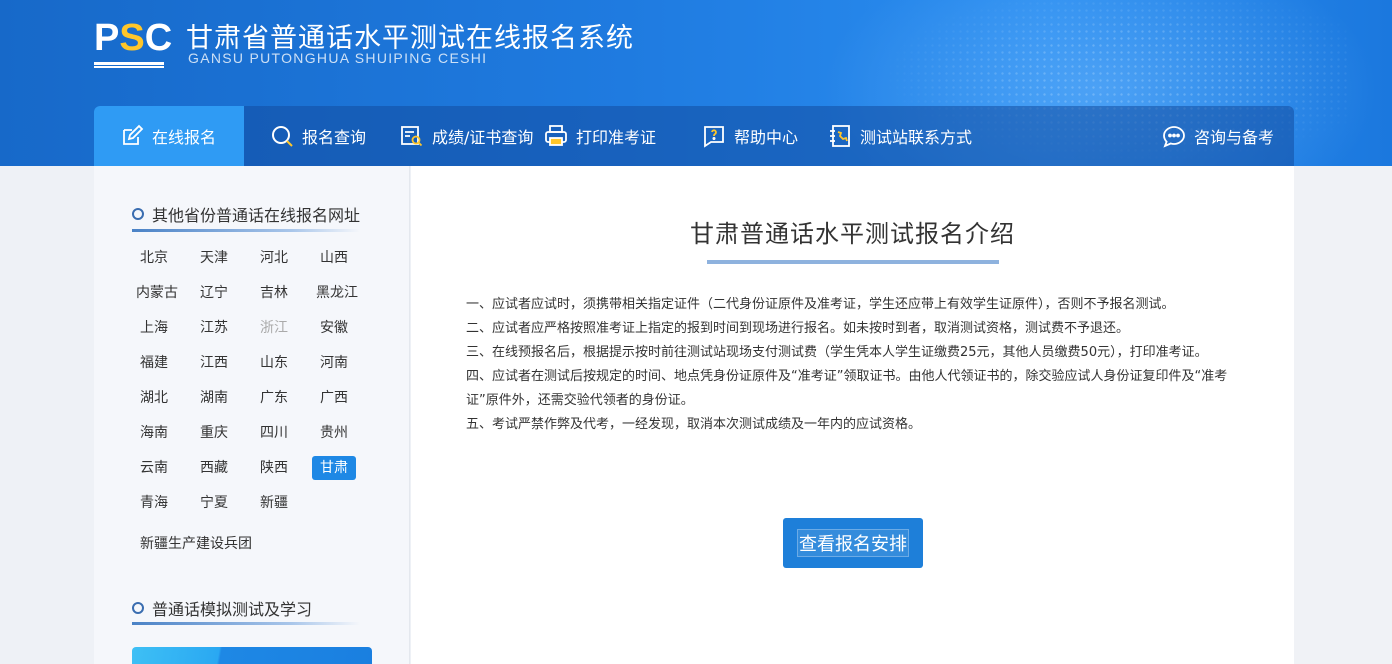 The height and width of the screenshot is (664, 1392). Describe the element at coordinates (334, 258) in the screenshot. I see `province-link: 山西` at that location.